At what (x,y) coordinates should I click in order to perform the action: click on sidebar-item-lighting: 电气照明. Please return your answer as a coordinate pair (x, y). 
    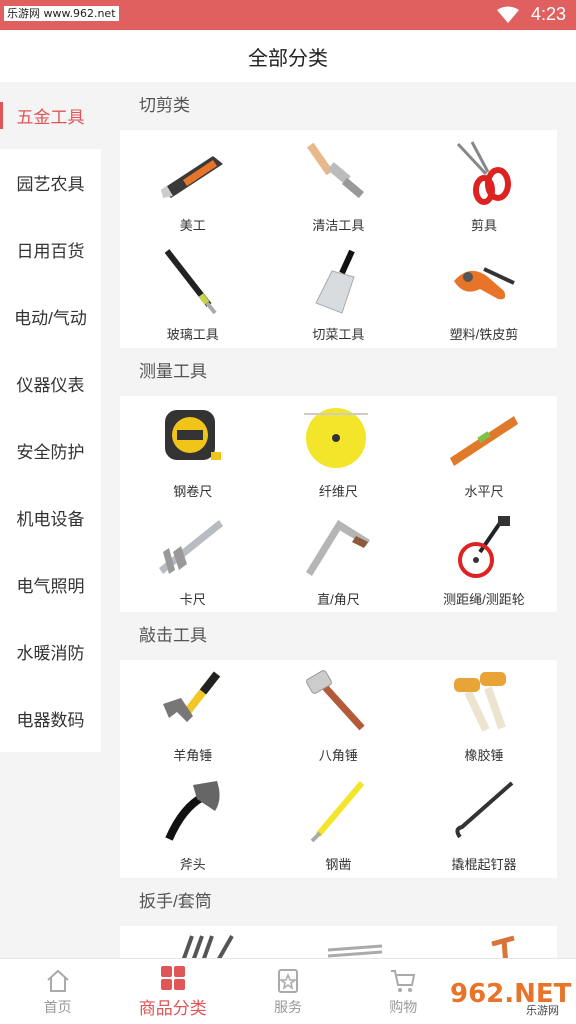
    Looking at the image, I should click on (50, 584).